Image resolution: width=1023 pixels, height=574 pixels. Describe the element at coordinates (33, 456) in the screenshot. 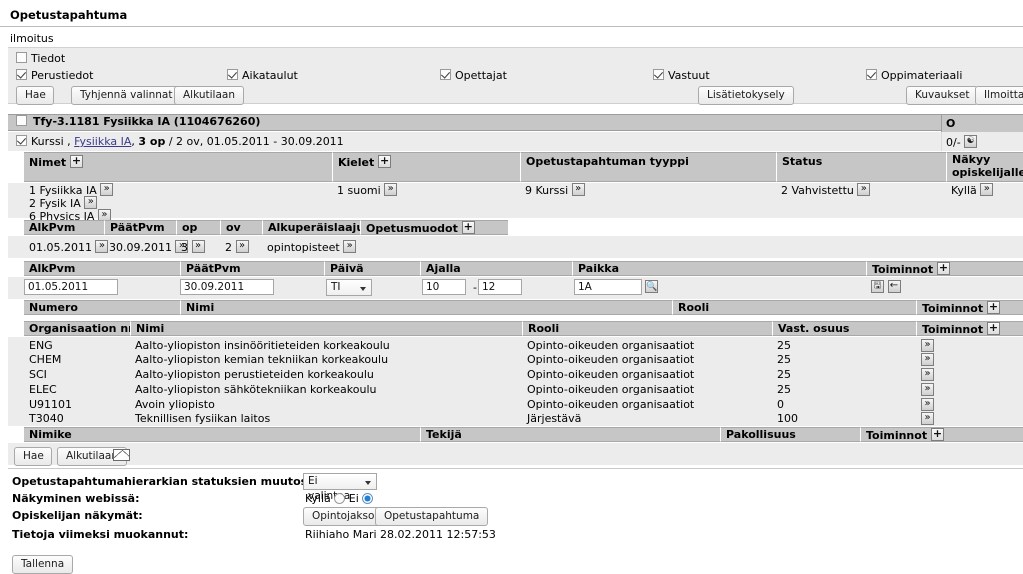

I see `material-hae-button: Hae` at that location.